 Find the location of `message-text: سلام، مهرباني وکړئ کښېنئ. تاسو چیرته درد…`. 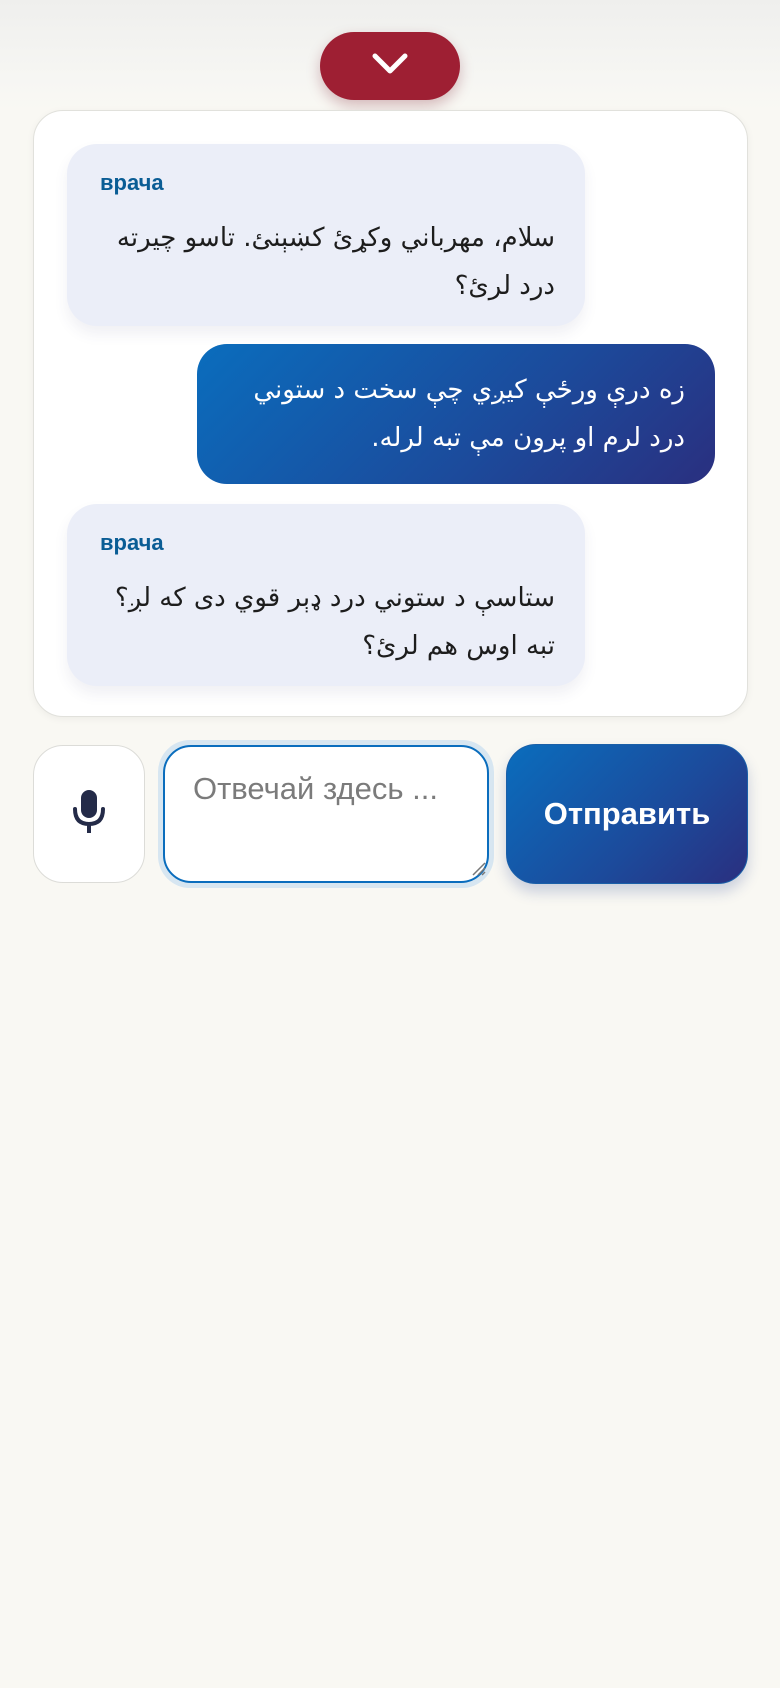

message-text: سلام، مهرباني وکړئ کښېنئ. تاسو چیرته درد… is located at coordinates (326, 262).